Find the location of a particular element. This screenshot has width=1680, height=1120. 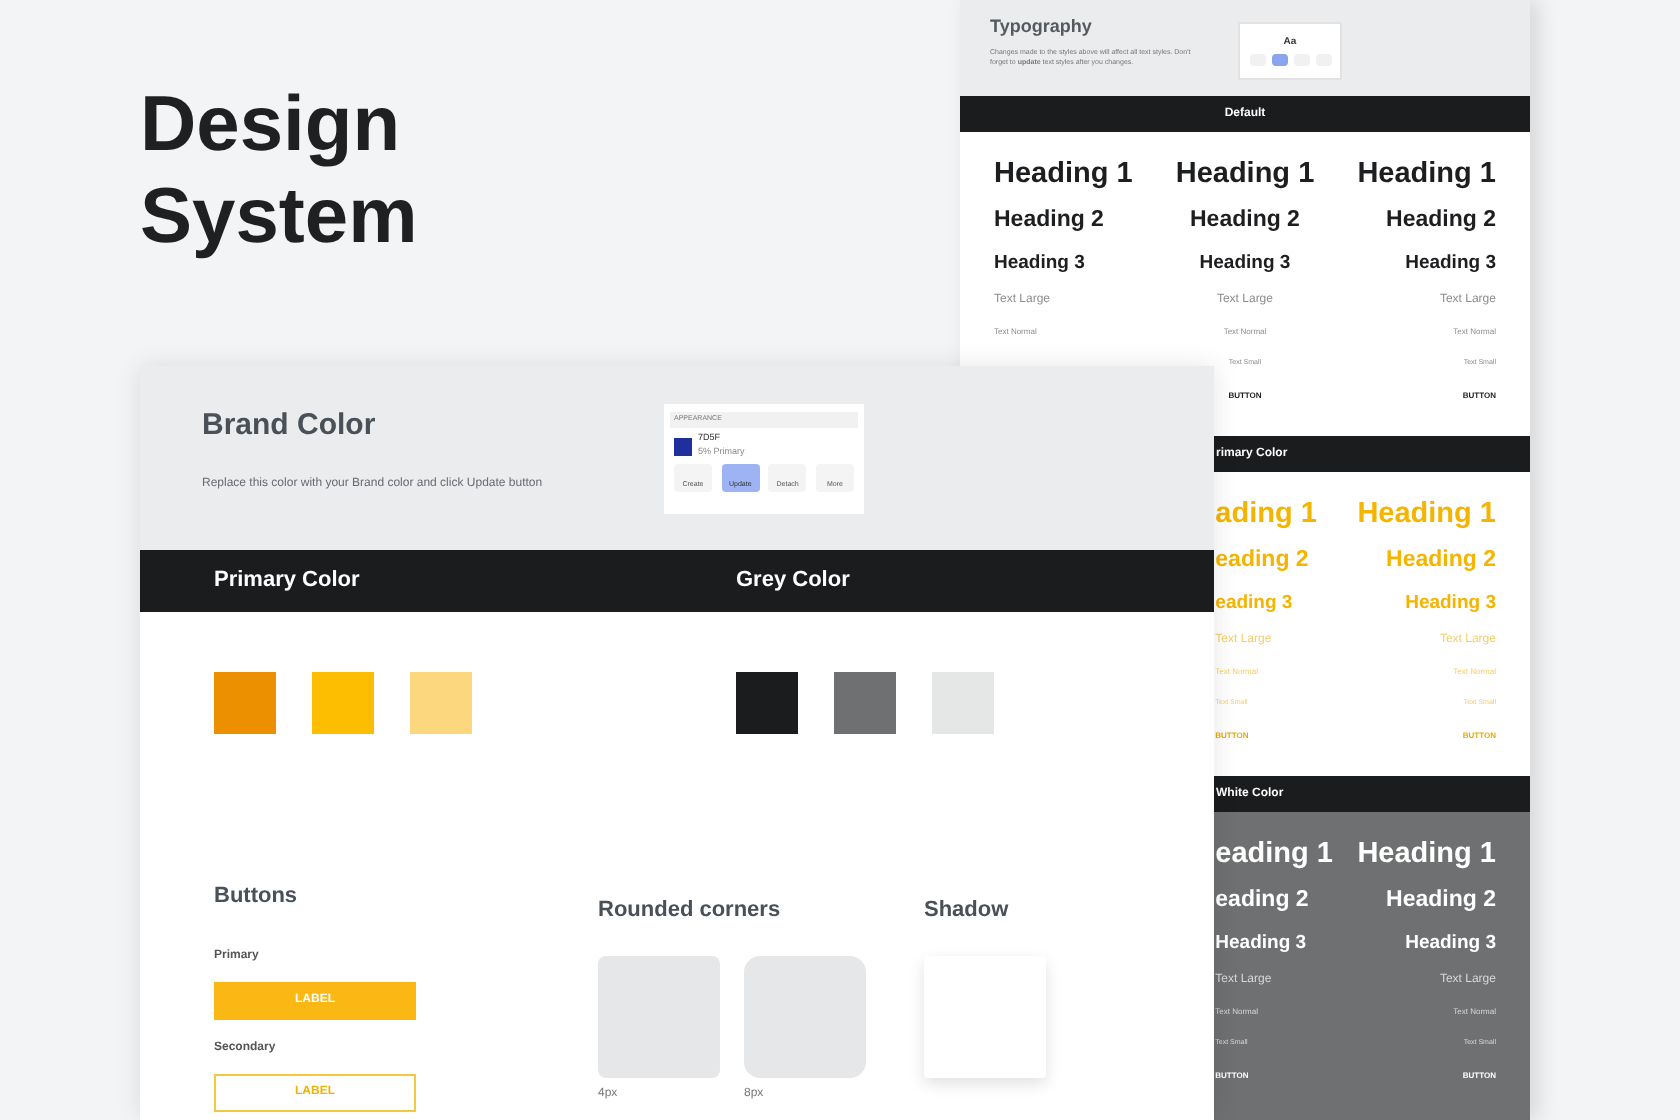

section-label: Primary Color is located at coordinates (288, 581).